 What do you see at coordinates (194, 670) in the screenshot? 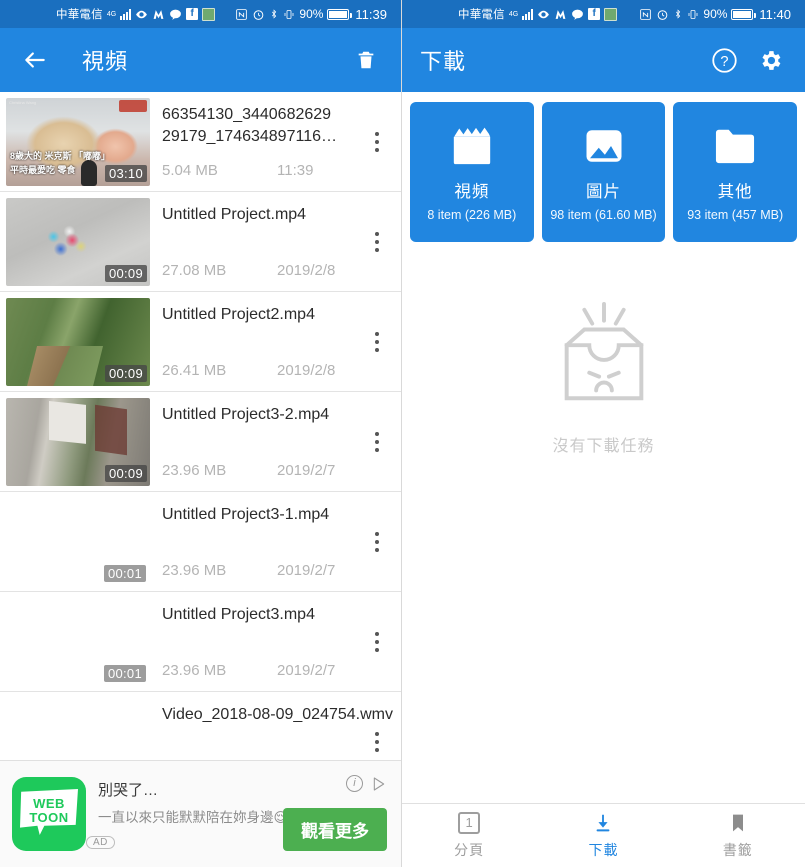
I see `file-size: 23.96 MB` at bounding box center [194, 670].